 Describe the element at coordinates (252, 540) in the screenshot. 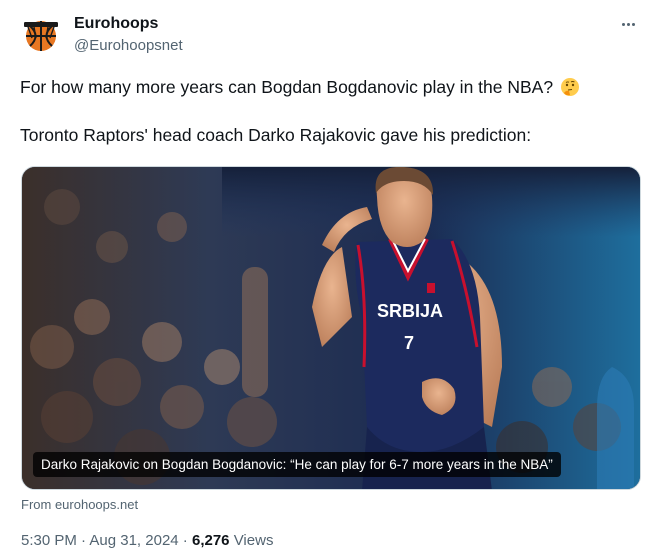

I see `views-label: Views` at that location.